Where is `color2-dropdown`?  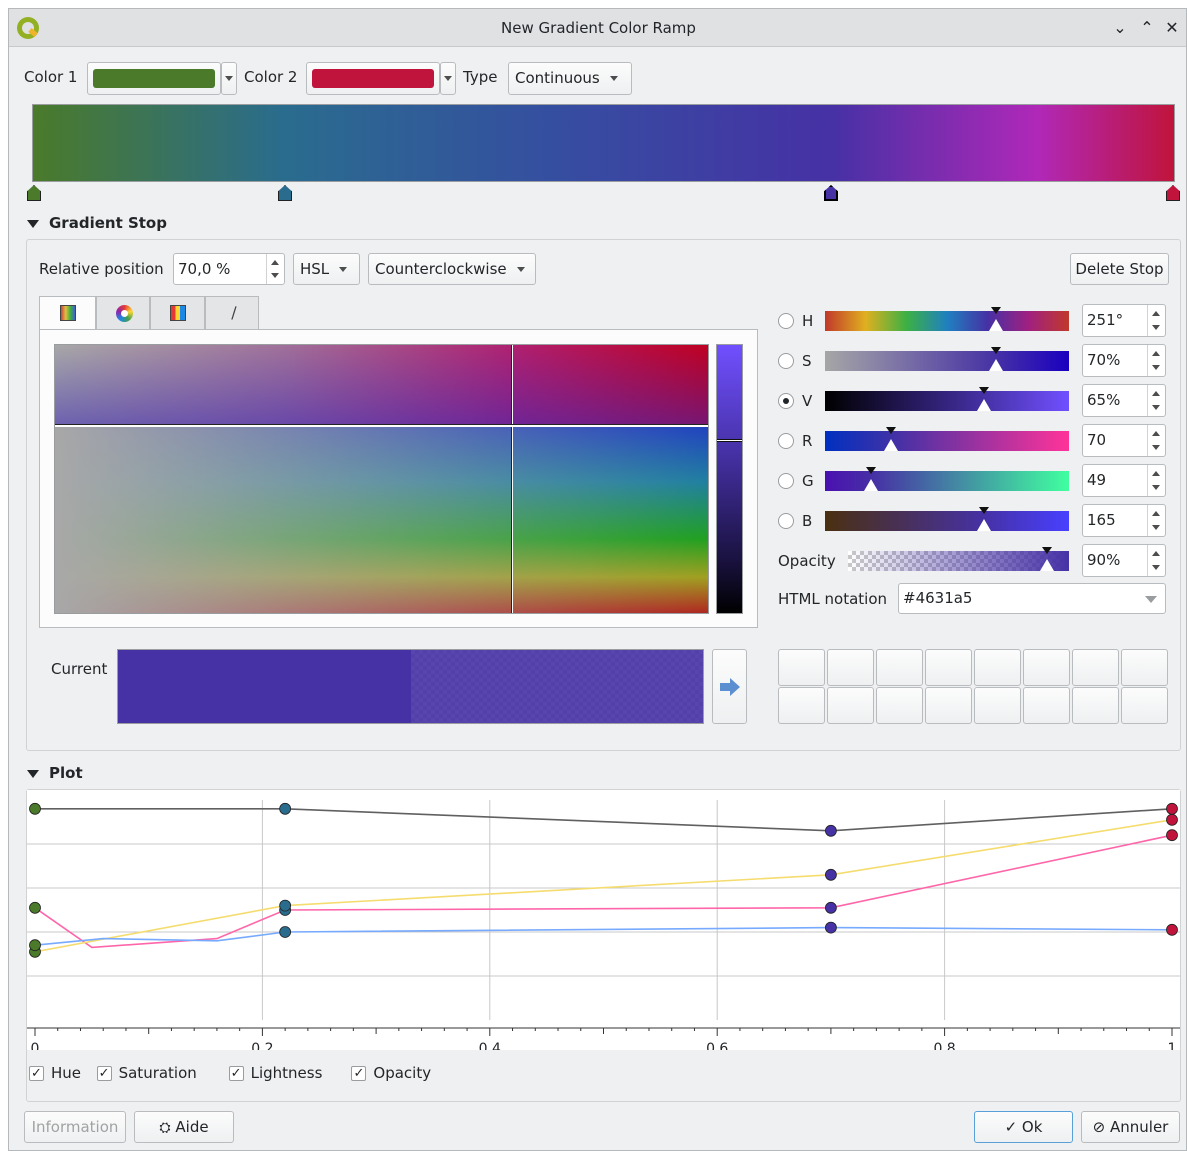
color2-dropdown is located at coordinates (448, 78).